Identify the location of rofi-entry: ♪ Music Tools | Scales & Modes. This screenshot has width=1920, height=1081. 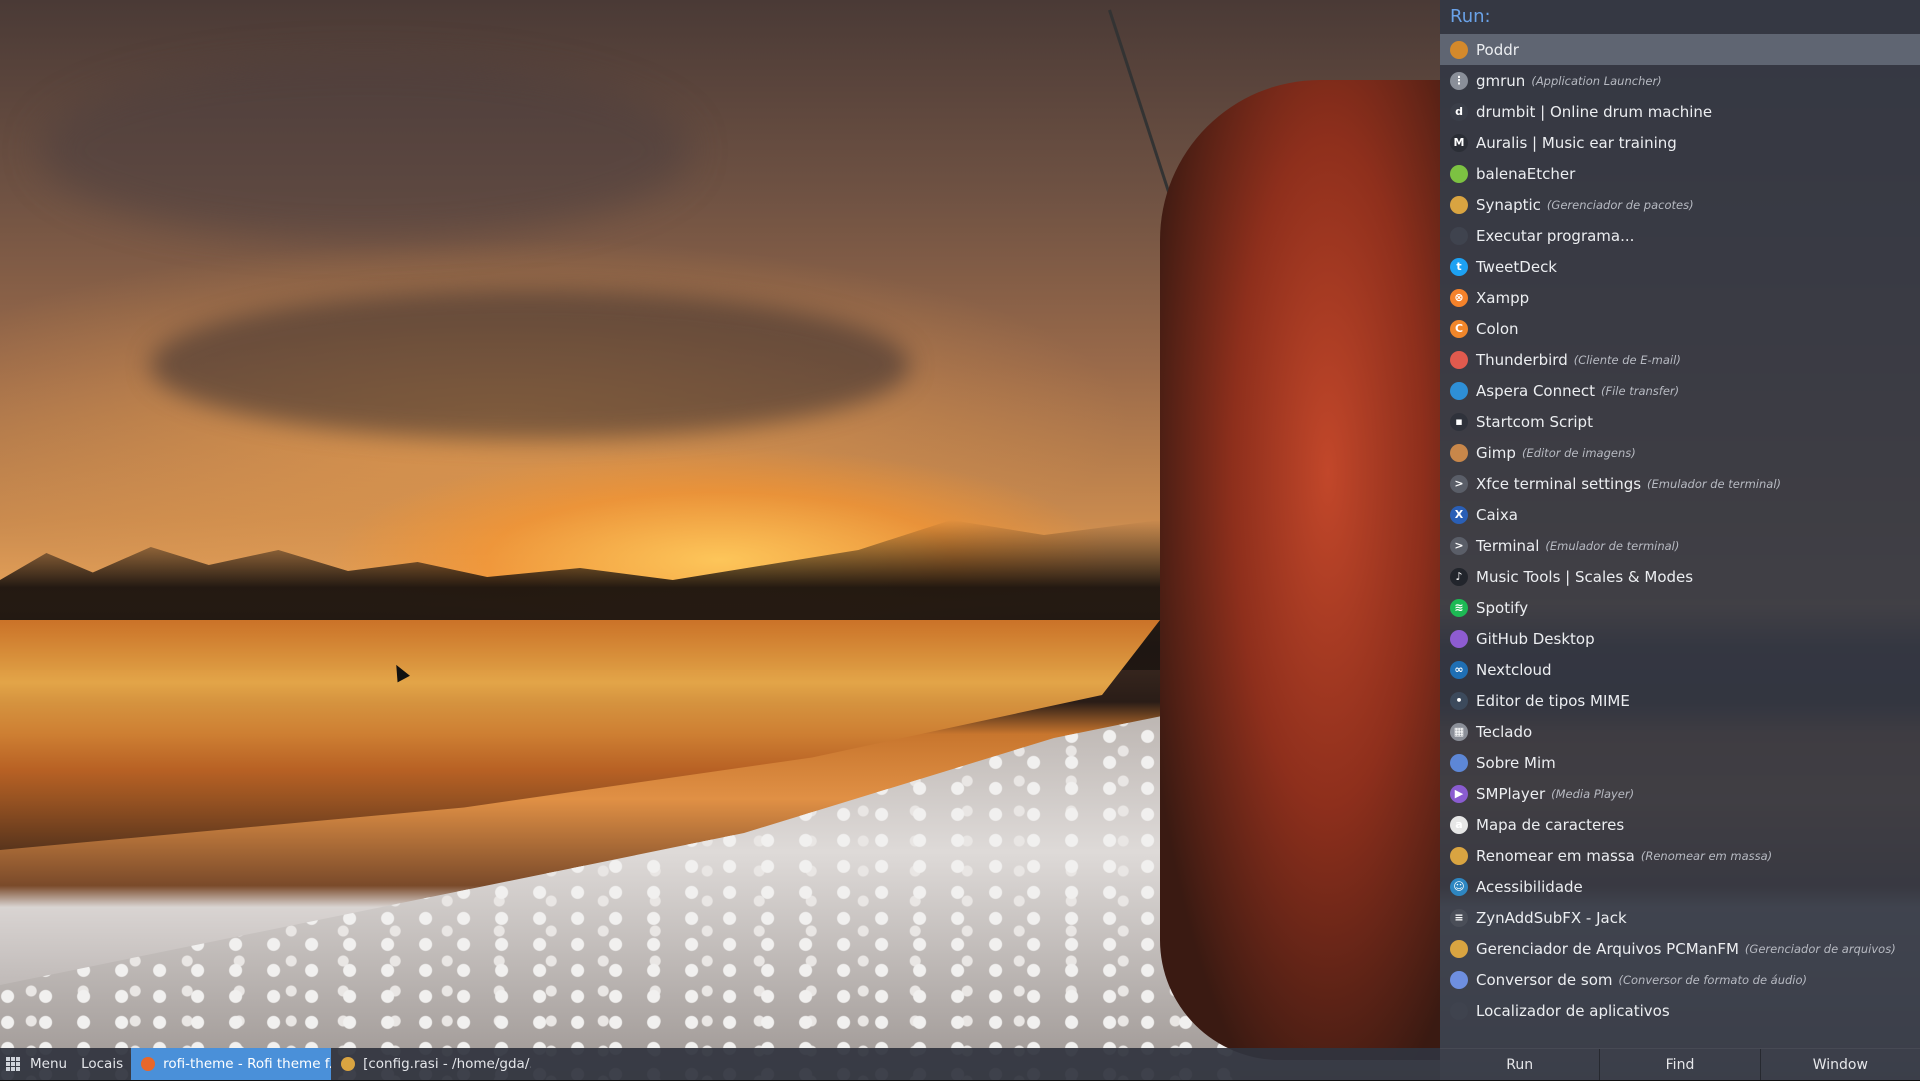
(1680, 576).